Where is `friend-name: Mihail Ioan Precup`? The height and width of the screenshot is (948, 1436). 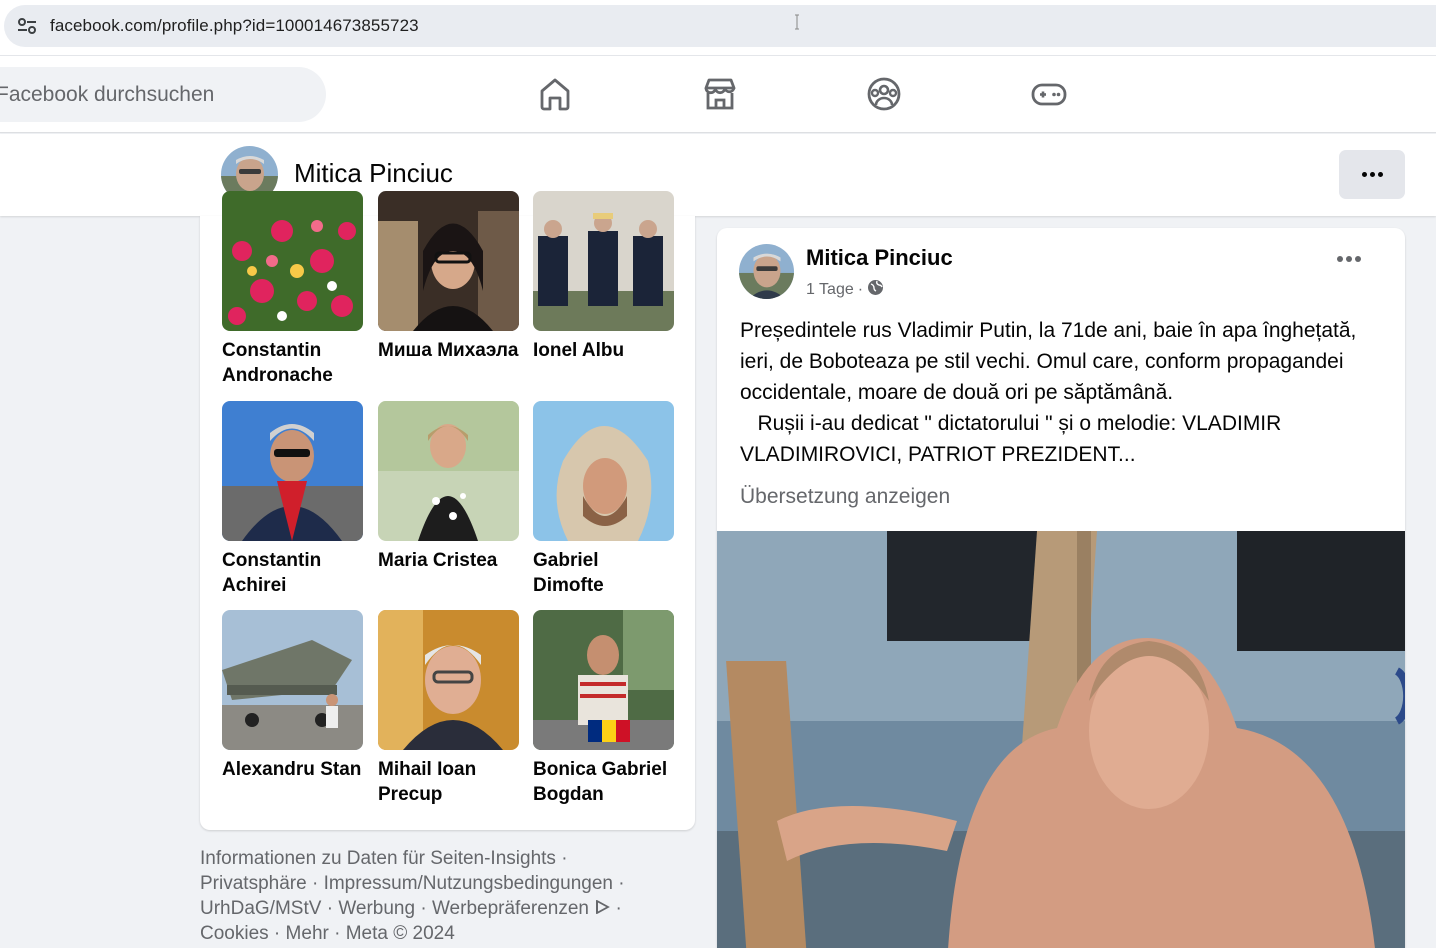
friend-name: Mihail Ioan Precup is located at coordinates (448, 782).